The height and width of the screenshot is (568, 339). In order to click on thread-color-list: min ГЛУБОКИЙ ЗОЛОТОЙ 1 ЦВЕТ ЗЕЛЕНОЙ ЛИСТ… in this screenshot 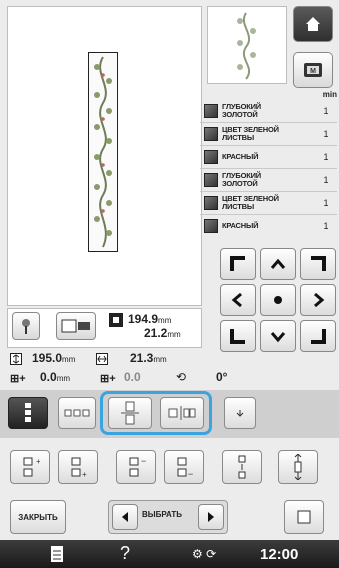, I will do `click(268, 165)`.